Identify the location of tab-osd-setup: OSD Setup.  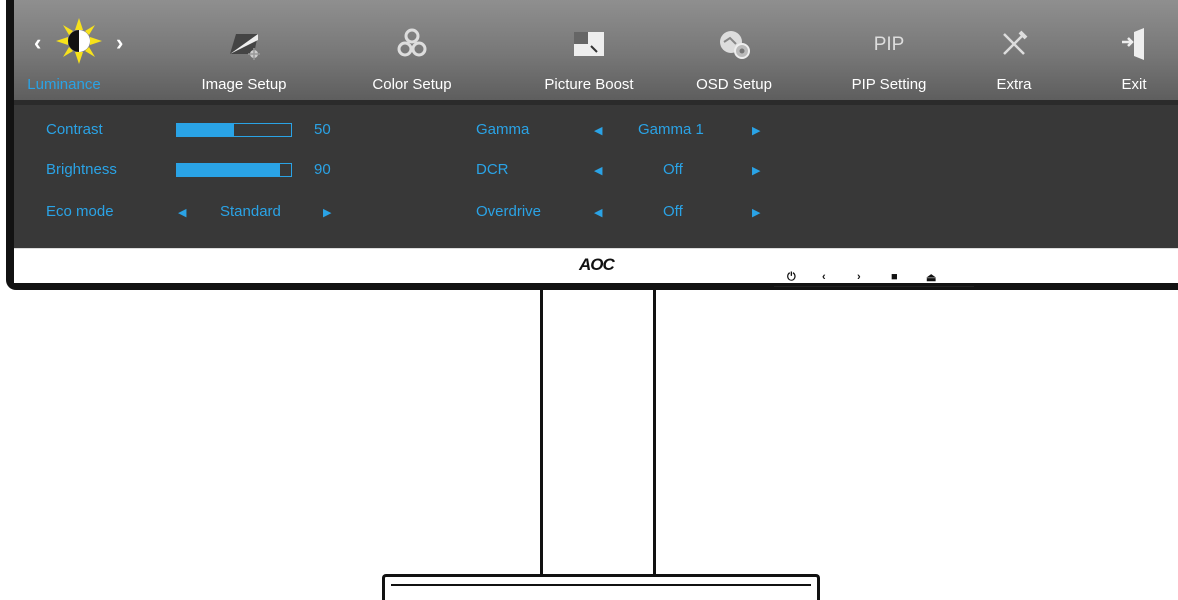
(734, 50).